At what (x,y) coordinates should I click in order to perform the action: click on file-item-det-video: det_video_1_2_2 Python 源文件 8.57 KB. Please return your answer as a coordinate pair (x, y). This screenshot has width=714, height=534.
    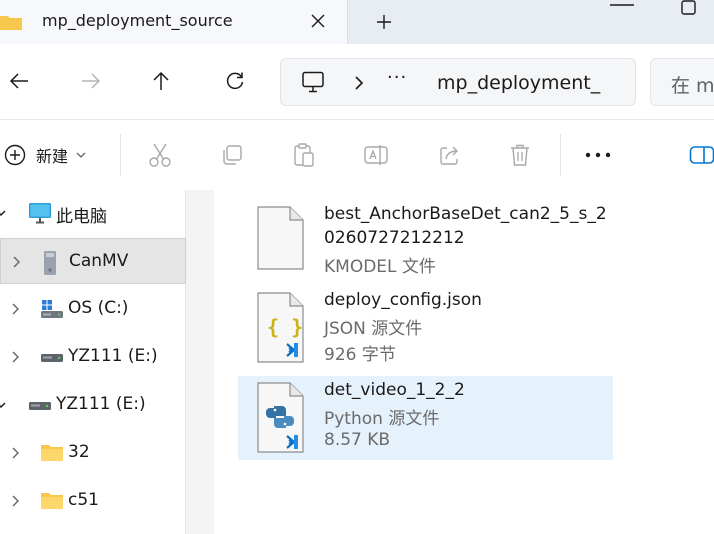
    Looking at the image, I should click on (425, 418).